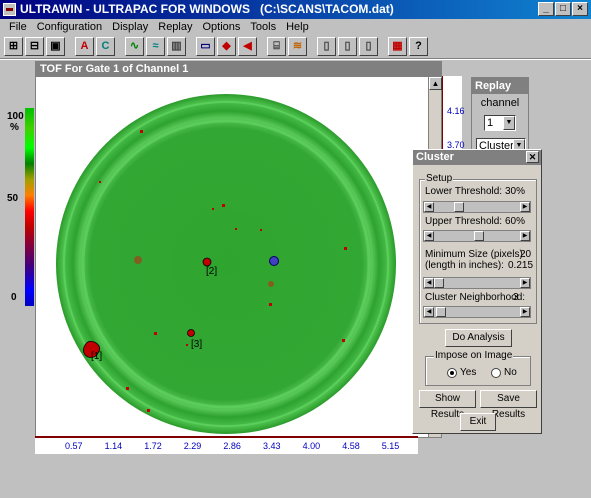  What do you see at coordinates (464, 265) in the screenshot?
I see `length-label: (length in inches):` at bounding box center [464, 265].